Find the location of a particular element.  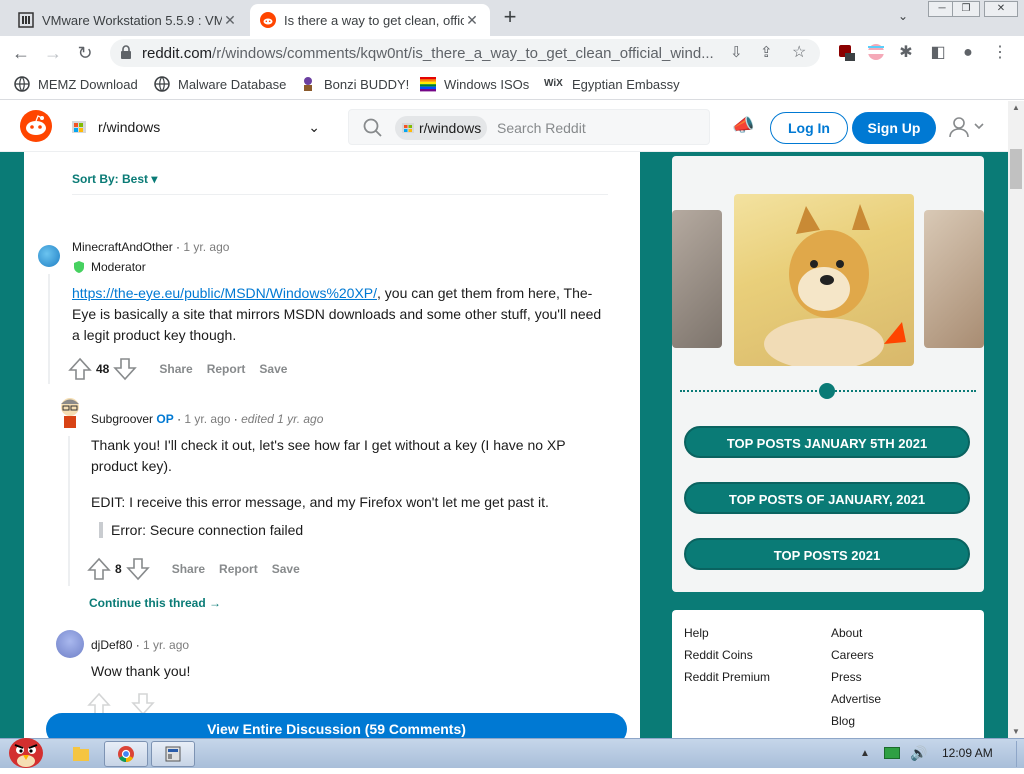

explorer-icon is located at coordinates (81, 756).